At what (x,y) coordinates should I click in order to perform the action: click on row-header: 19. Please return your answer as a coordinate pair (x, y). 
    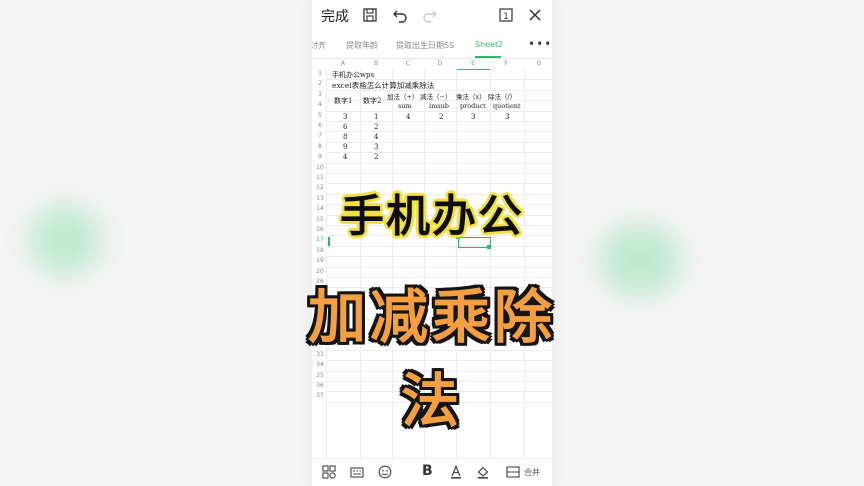
    Looking at the image, I should click on (320, 260).